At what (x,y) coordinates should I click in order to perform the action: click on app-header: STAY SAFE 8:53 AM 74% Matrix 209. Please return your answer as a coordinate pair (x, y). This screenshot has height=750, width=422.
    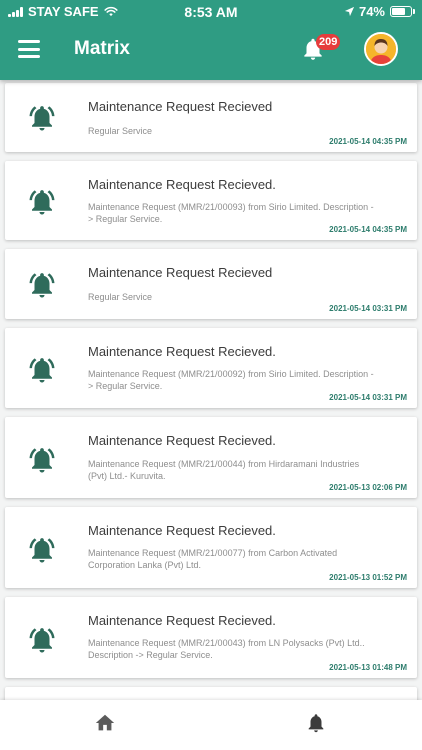
    Looking at the image, I should click on (211, 40).